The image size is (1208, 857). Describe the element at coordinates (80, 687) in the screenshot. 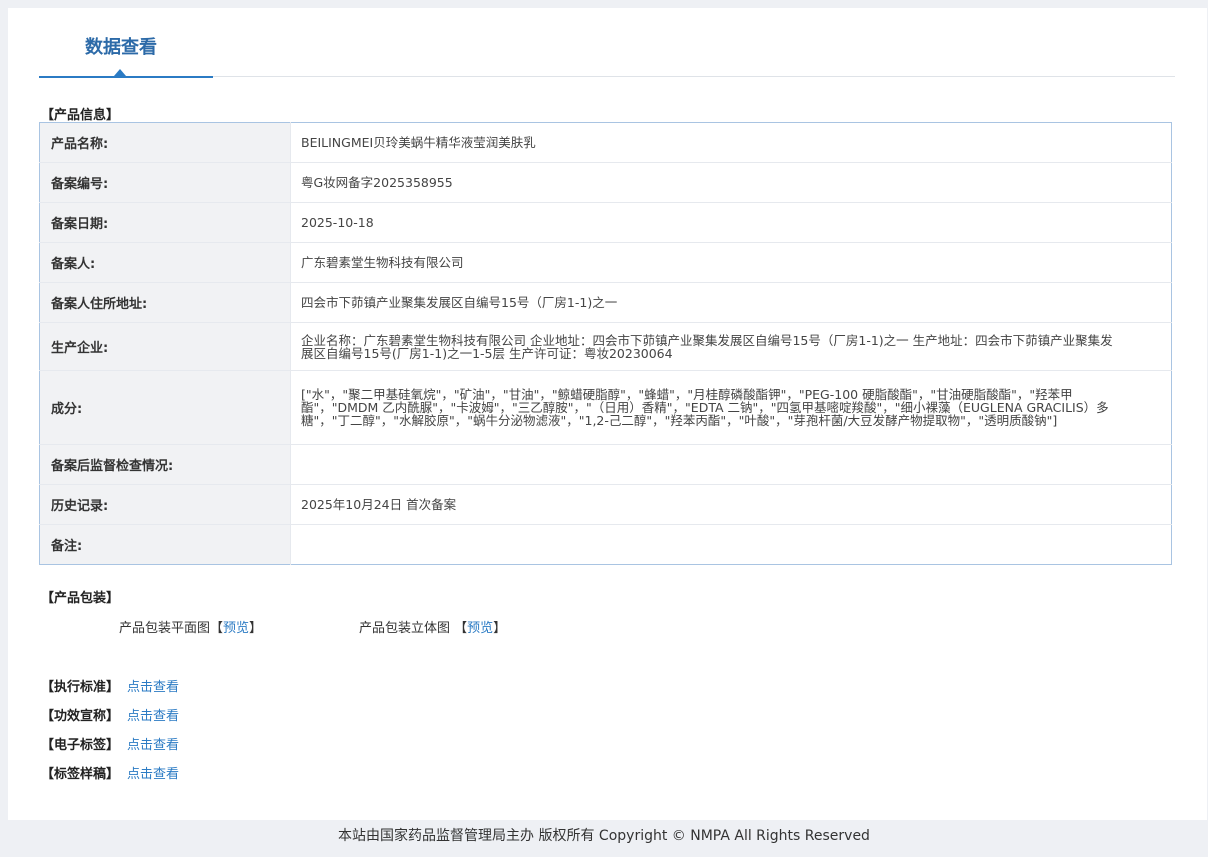

I see `standard-label: 【执行标准】` at that location.